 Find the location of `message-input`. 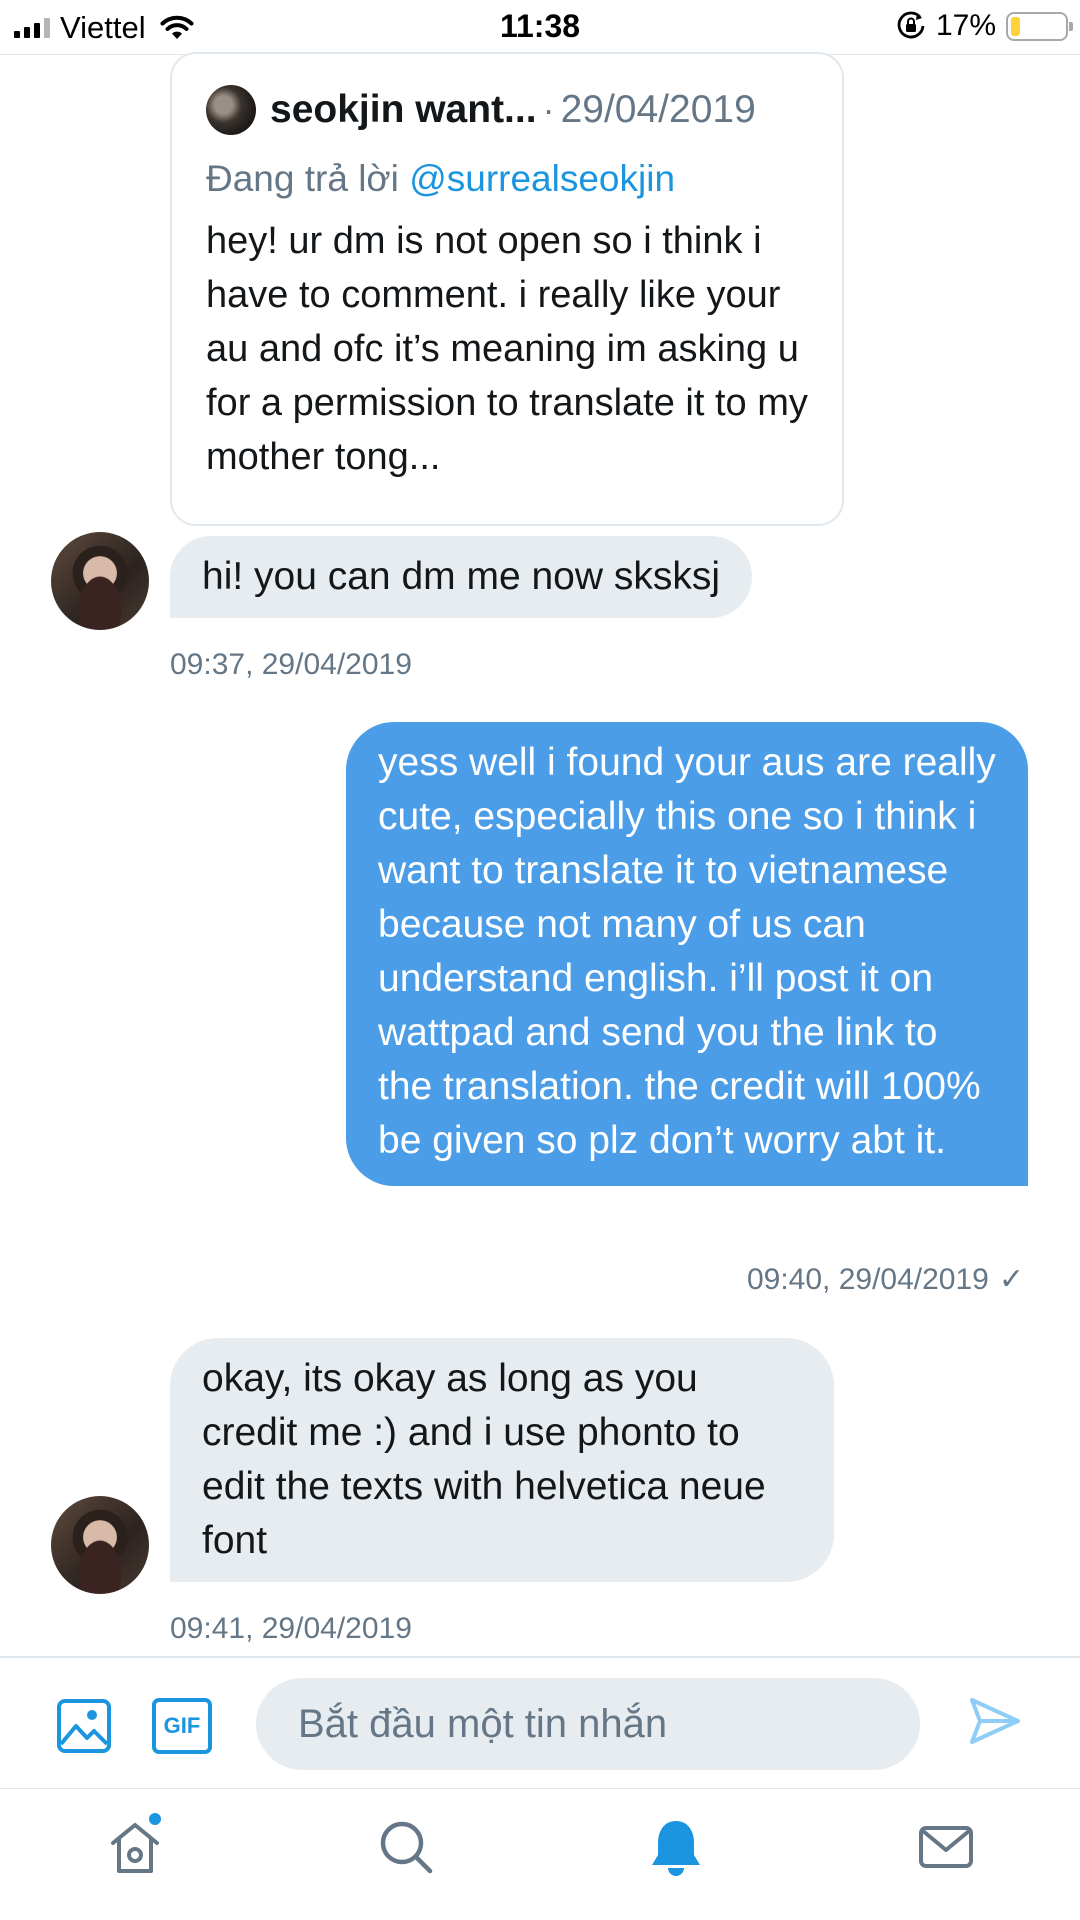

message-input is located at coordinates (588, 1724).